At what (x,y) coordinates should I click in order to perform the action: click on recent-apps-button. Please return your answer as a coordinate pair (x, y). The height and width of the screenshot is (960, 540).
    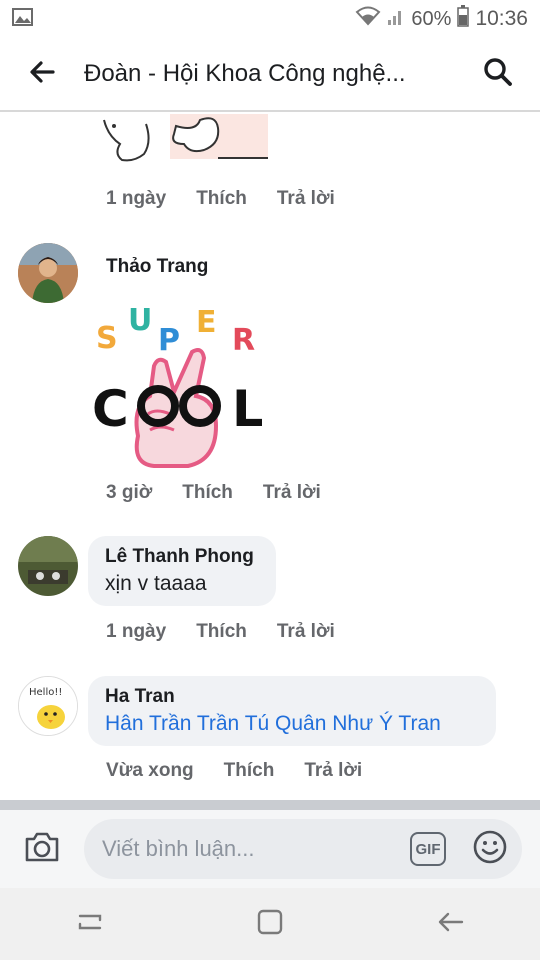
    Looking at the image, I should click on (90, 924).